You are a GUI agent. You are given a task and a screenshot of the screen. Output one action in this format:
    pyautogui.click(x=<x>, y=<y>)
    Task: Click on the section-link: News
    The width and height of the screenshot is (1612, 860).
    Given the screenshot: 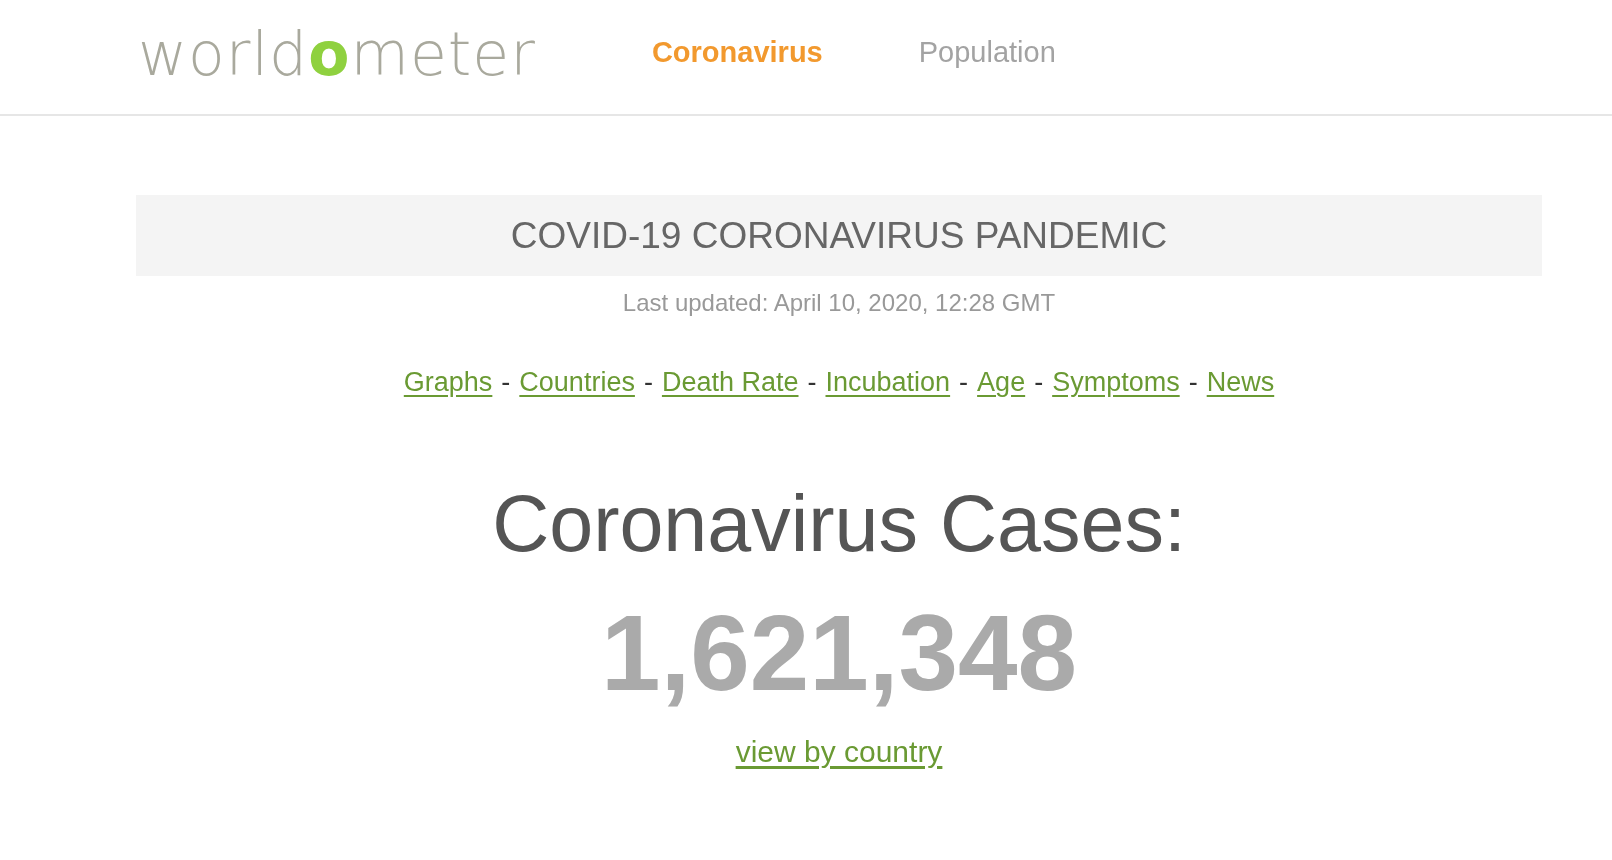 What is the action you would take?
    pyautogui.click(x=1240, y=382)
    